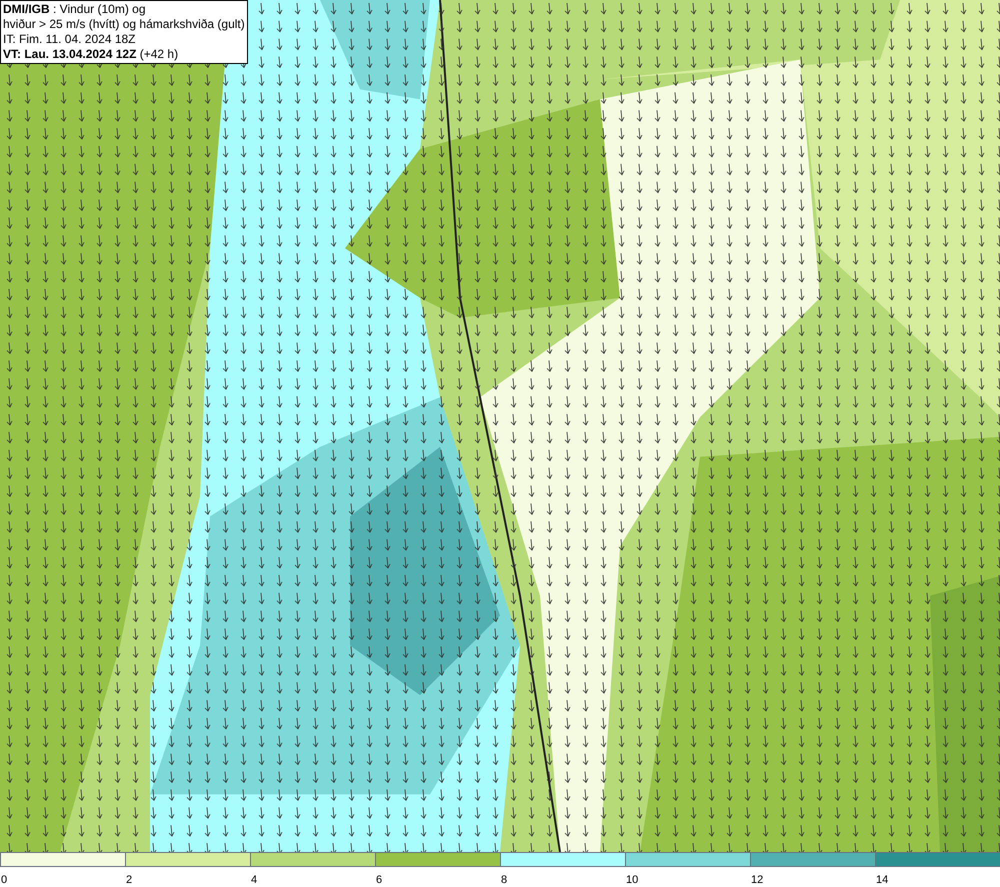 This screenshot has width=1000, height=887. Describe the element at coordinates (757, 880) in the screenshot. I see `legend-tick-label: 12` at that location.